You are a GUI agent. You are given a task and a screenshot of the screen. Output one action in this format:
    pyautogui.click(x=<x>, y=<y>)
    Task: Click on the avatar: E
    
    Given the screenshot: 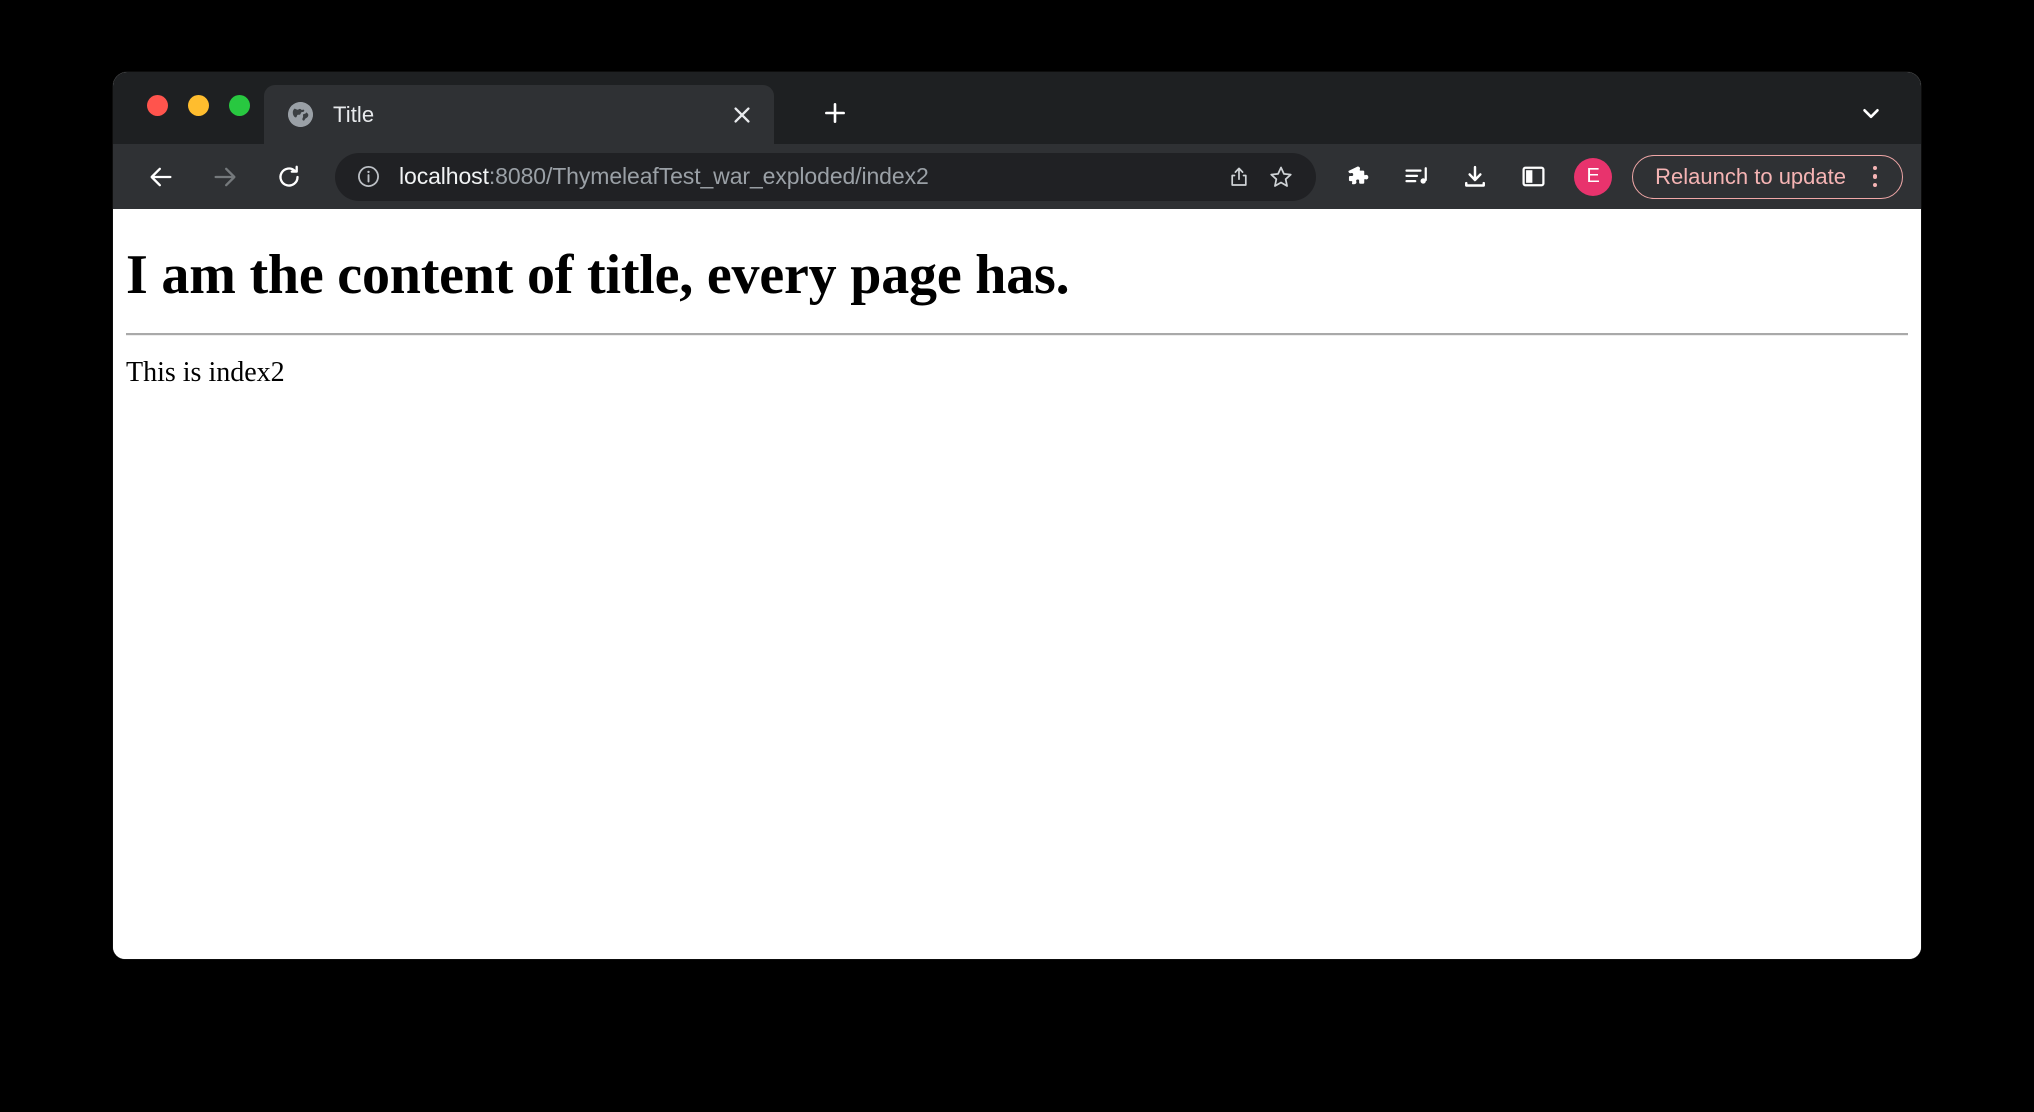 What is the action you would take?
    pyautogui.click(x=1593, y=176)
    